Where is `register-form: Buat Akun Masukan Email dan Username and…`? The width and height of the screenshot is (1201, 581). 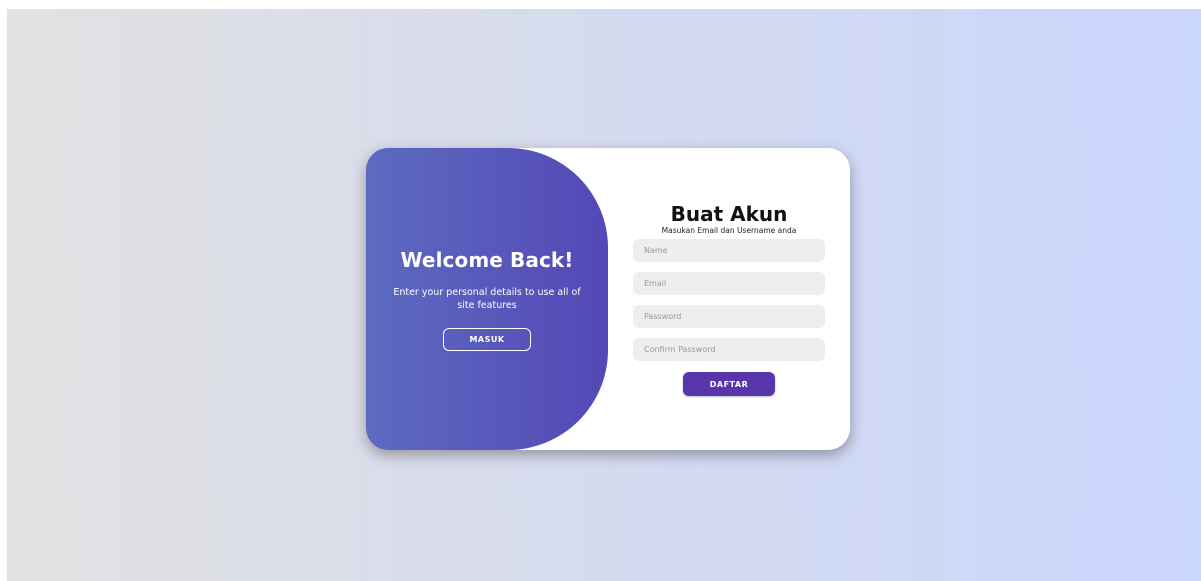 register-form: Buat Akun Masukan Email dan Username and… is located at coordinates (729, 299).